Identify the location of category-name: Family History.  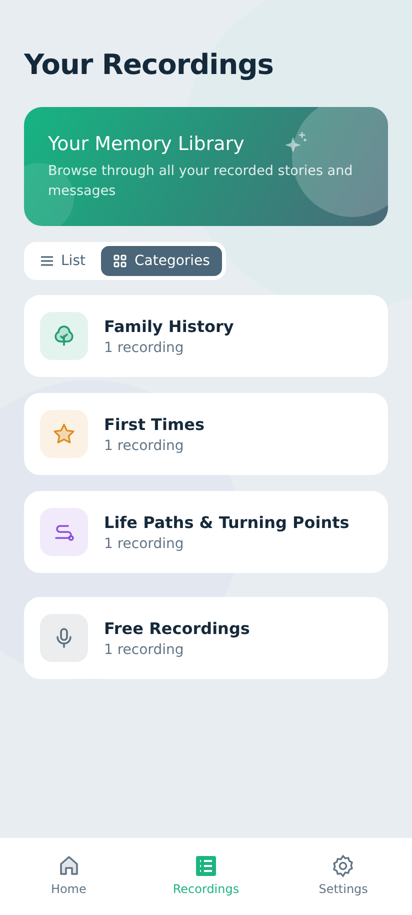
(169, 326).